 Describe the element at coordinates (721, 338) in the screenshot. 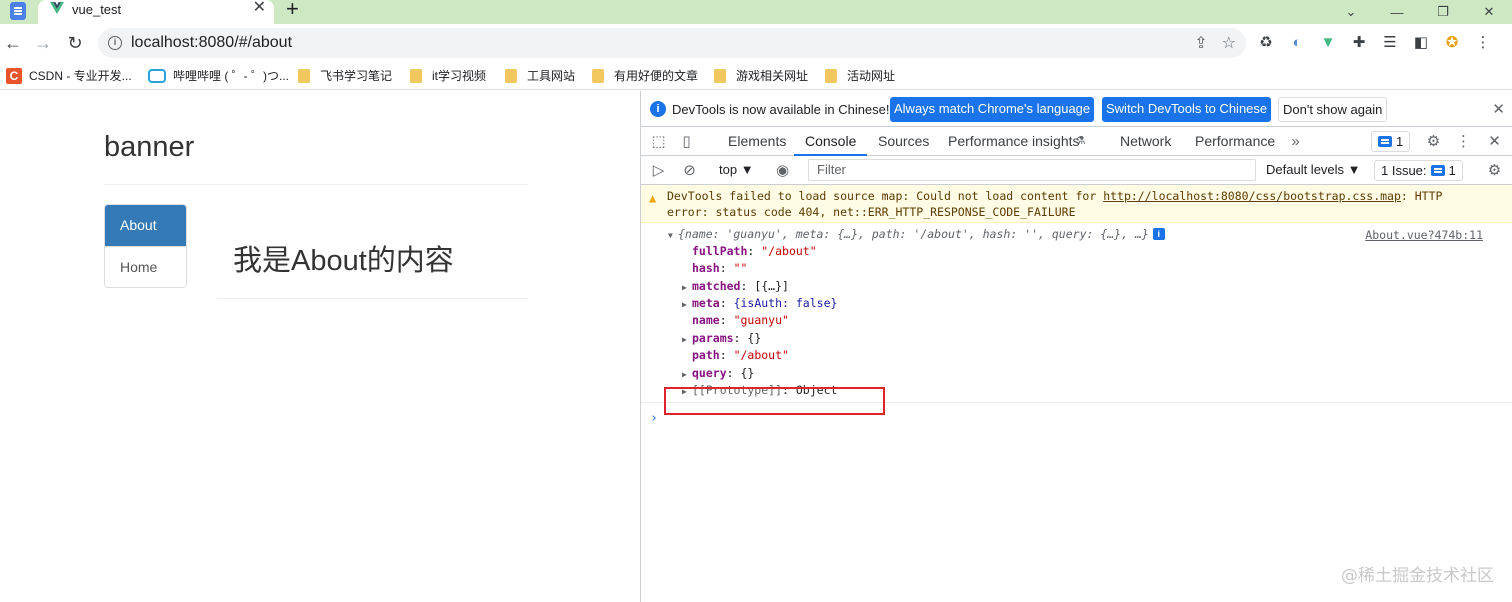

I see `object-property: ▶ params: {}` at that location.